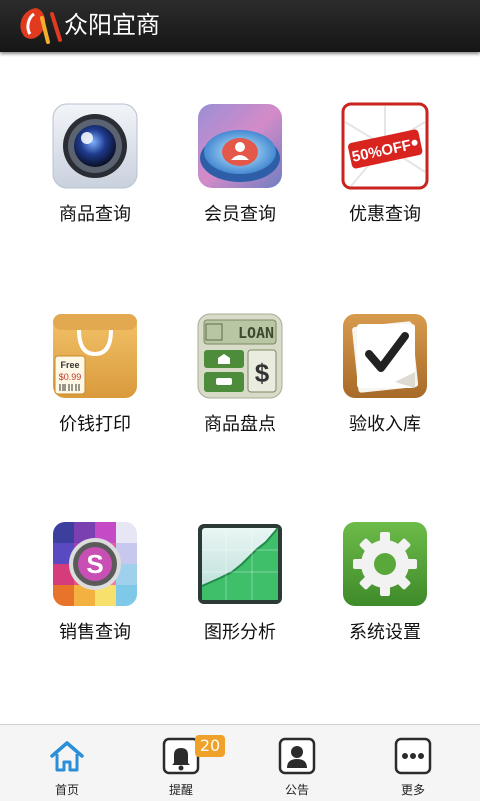 Image resolution: width=480 pixels, height=801 pixels. What do you see at coordinates (412, 790) in the screenshot?
I see `tab-label: 更多` at bounding box center [412, 790].